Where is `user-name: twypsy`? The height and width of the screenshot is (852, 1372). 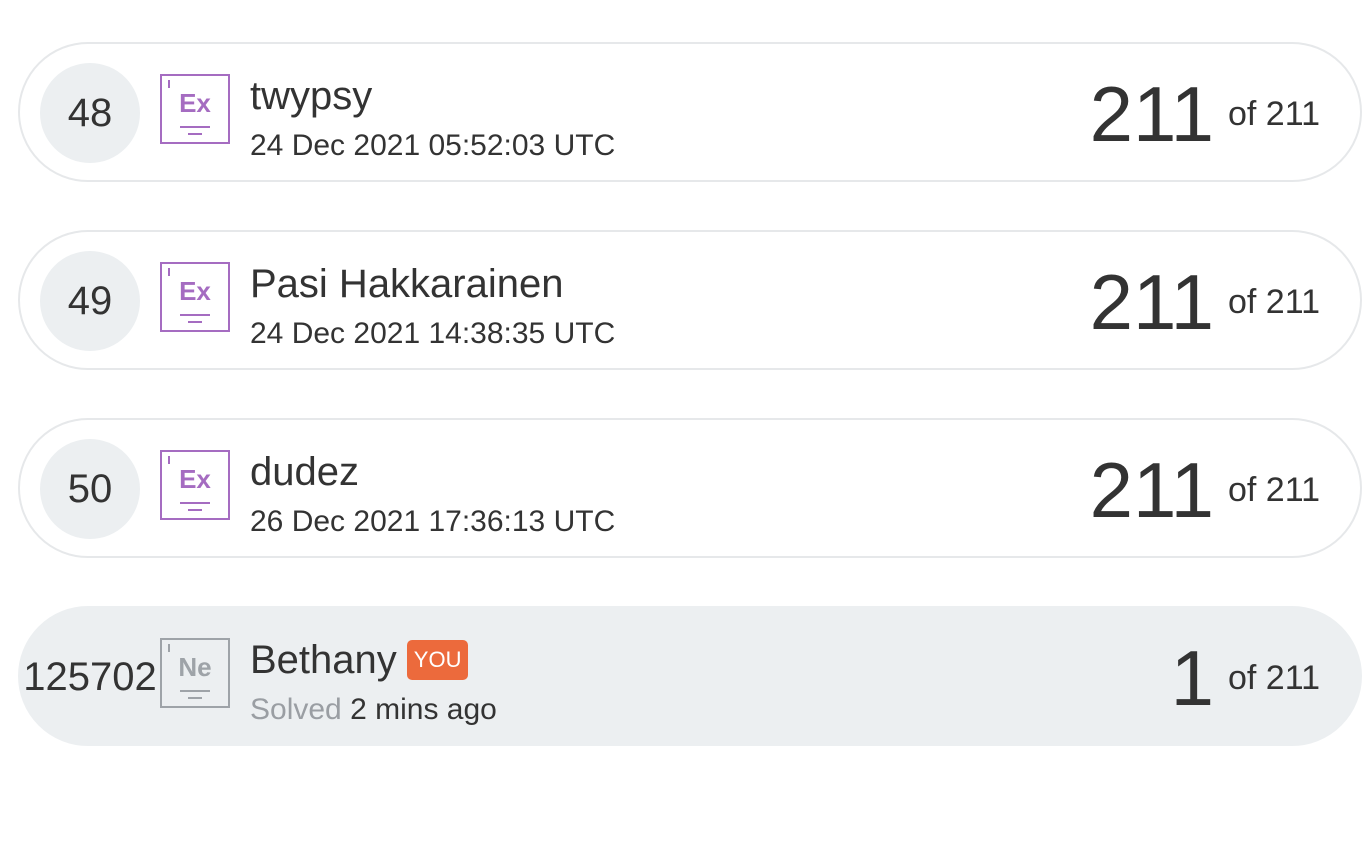 user-name: twypsy is located at coordinates (311, 96).